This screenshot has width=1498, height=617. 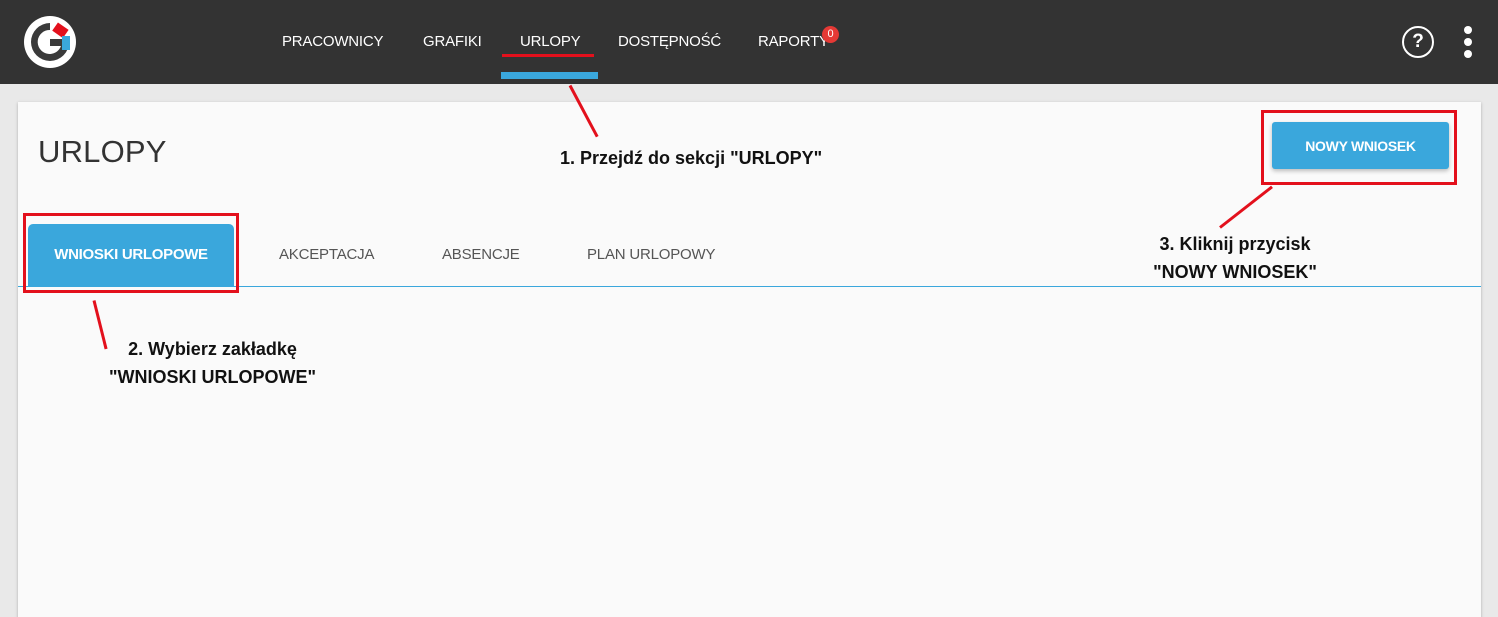 What do you see at coordinates (326, 254) in the screenshot?
I see `tab-akceptacja: AKCEPTACJA` at bounding box center [326, 254].